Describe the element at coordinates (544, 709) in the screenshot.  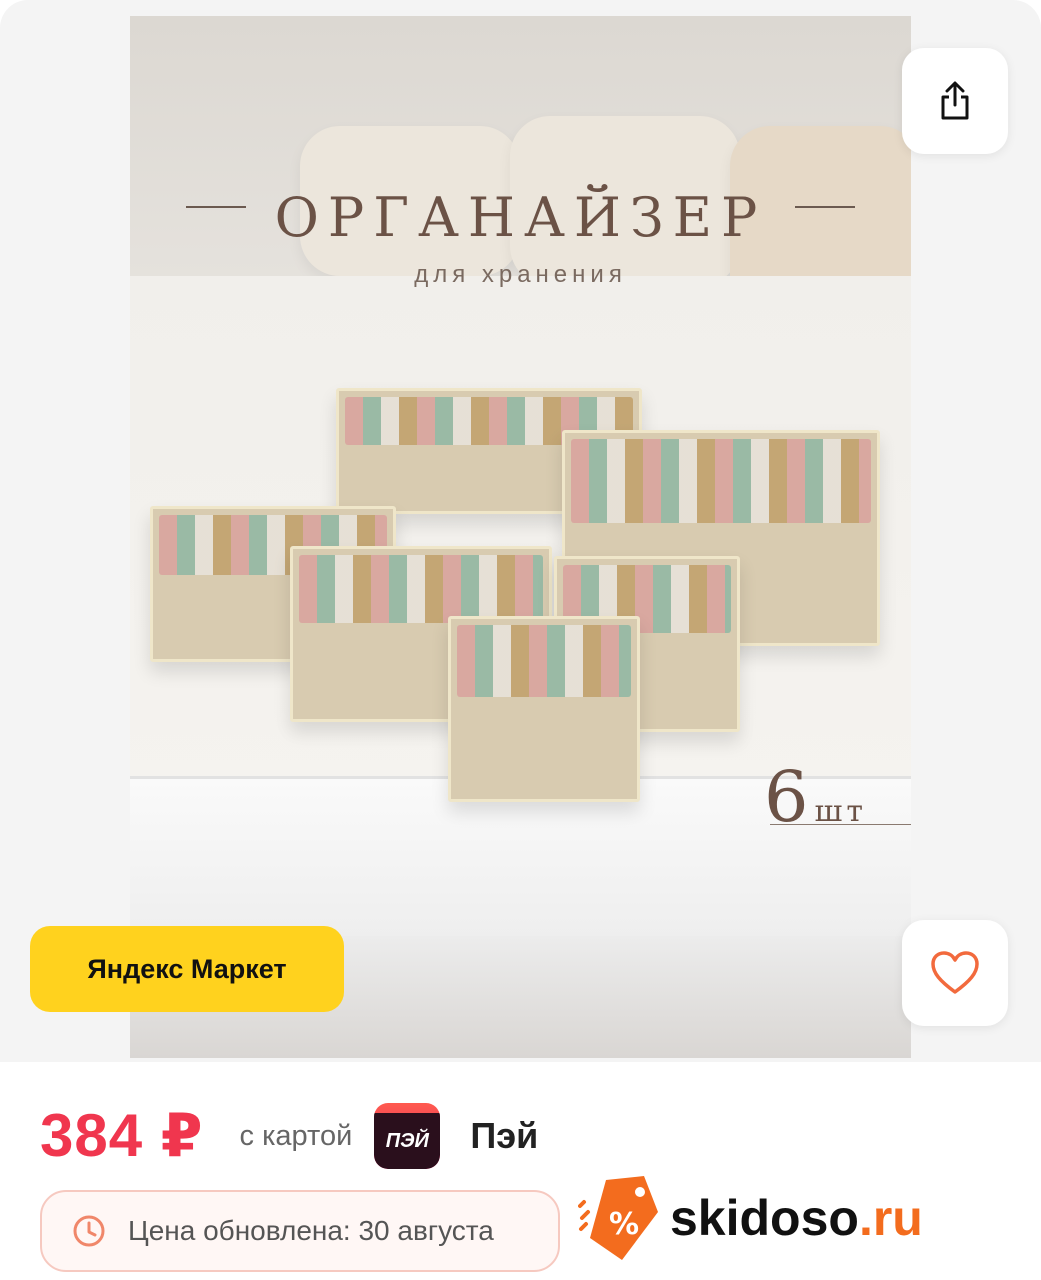
I see `organizer-box` at that location.